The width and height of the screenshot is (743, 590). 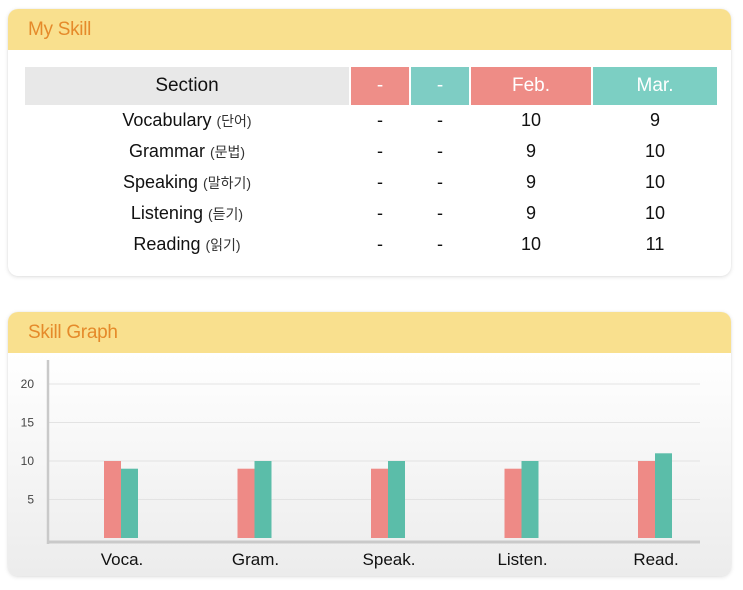 What do you see at coordinates (654, 120) in the screenshot?
I see `cell-mar: 9` at bounding box center [654, 120].